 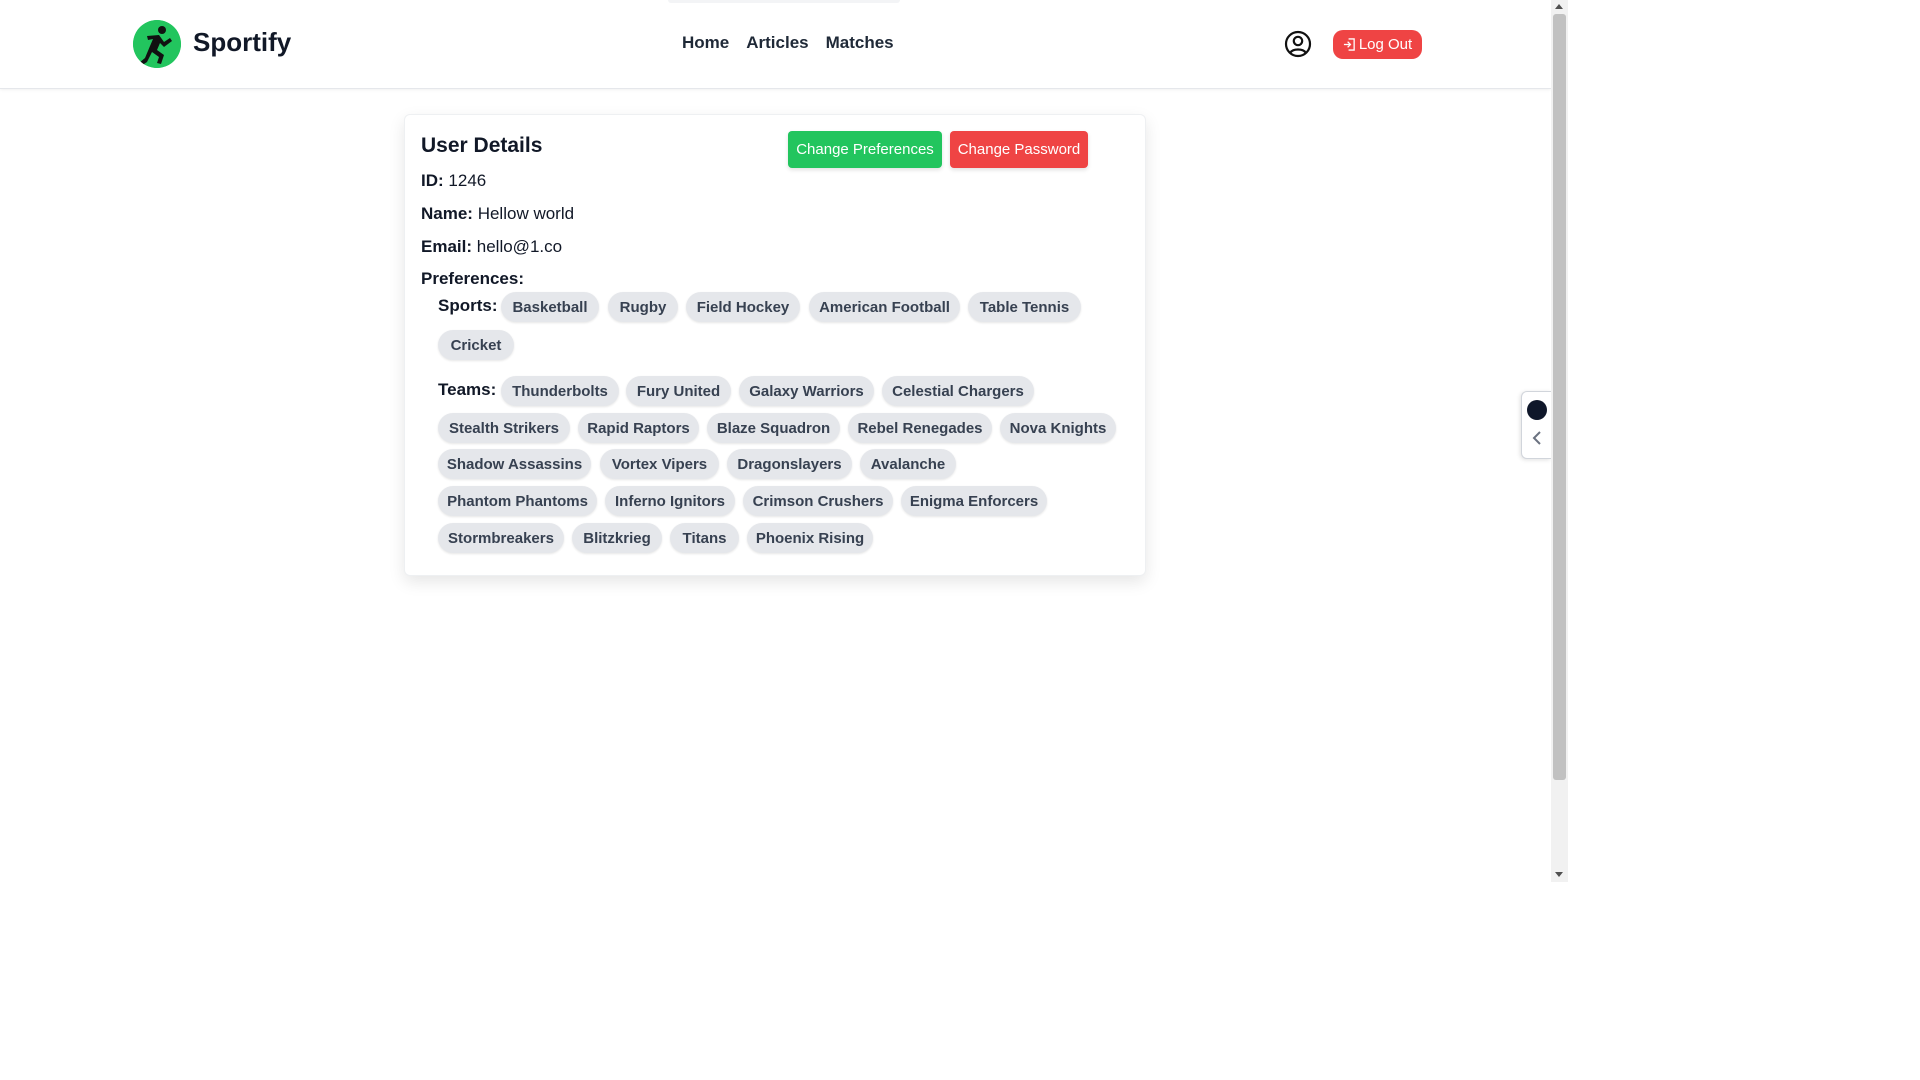 I want to click on user-name-row: Name: Hellow world, so click(x=497, y=214).